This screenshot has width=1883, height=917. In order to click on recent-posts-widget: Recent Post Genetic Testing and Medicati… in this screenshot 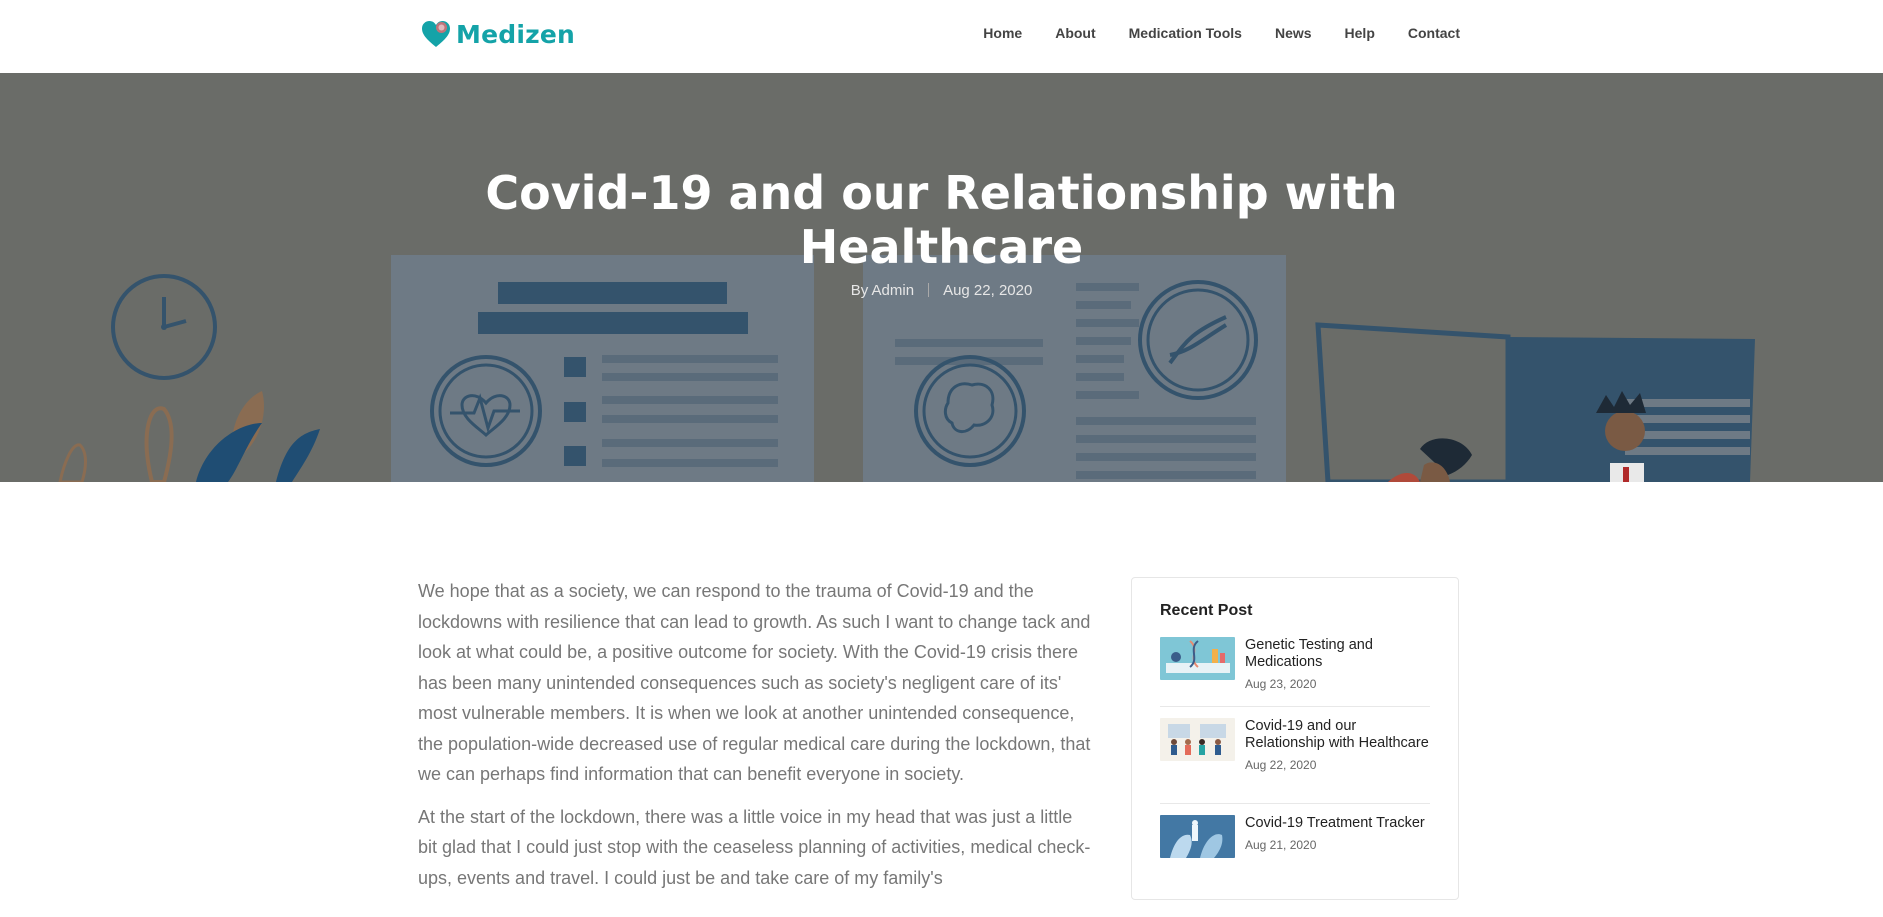, I will do `click(1295, 738)`.